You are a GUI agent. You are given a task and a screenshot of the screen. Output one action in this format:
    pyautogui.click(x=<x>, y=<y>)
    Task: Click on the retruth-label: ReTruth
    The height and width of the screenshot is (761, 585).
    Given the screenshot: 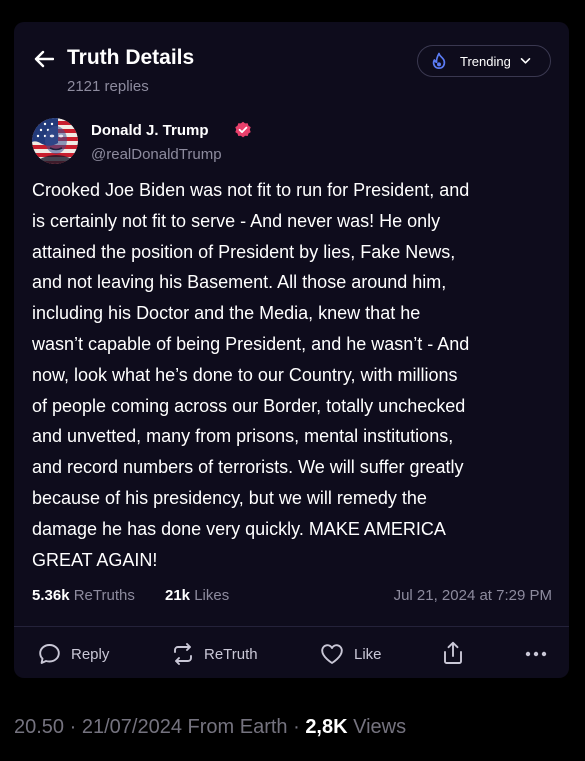 What is the action you would take?
    pyautogui.click(x=231, y=654)
    